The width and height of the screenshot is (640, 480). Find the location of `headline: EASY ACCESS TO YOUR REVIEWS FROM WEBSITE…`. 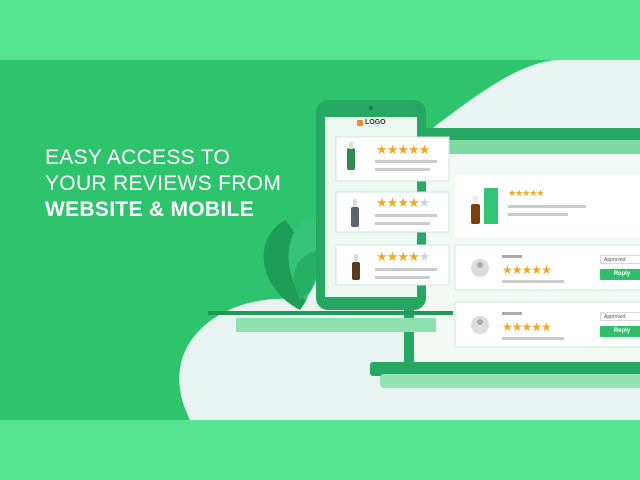

headline: EASY ACCESS TO YOUR REVIEWS FROM WEBSITE… is located at coordinates (163, 184).